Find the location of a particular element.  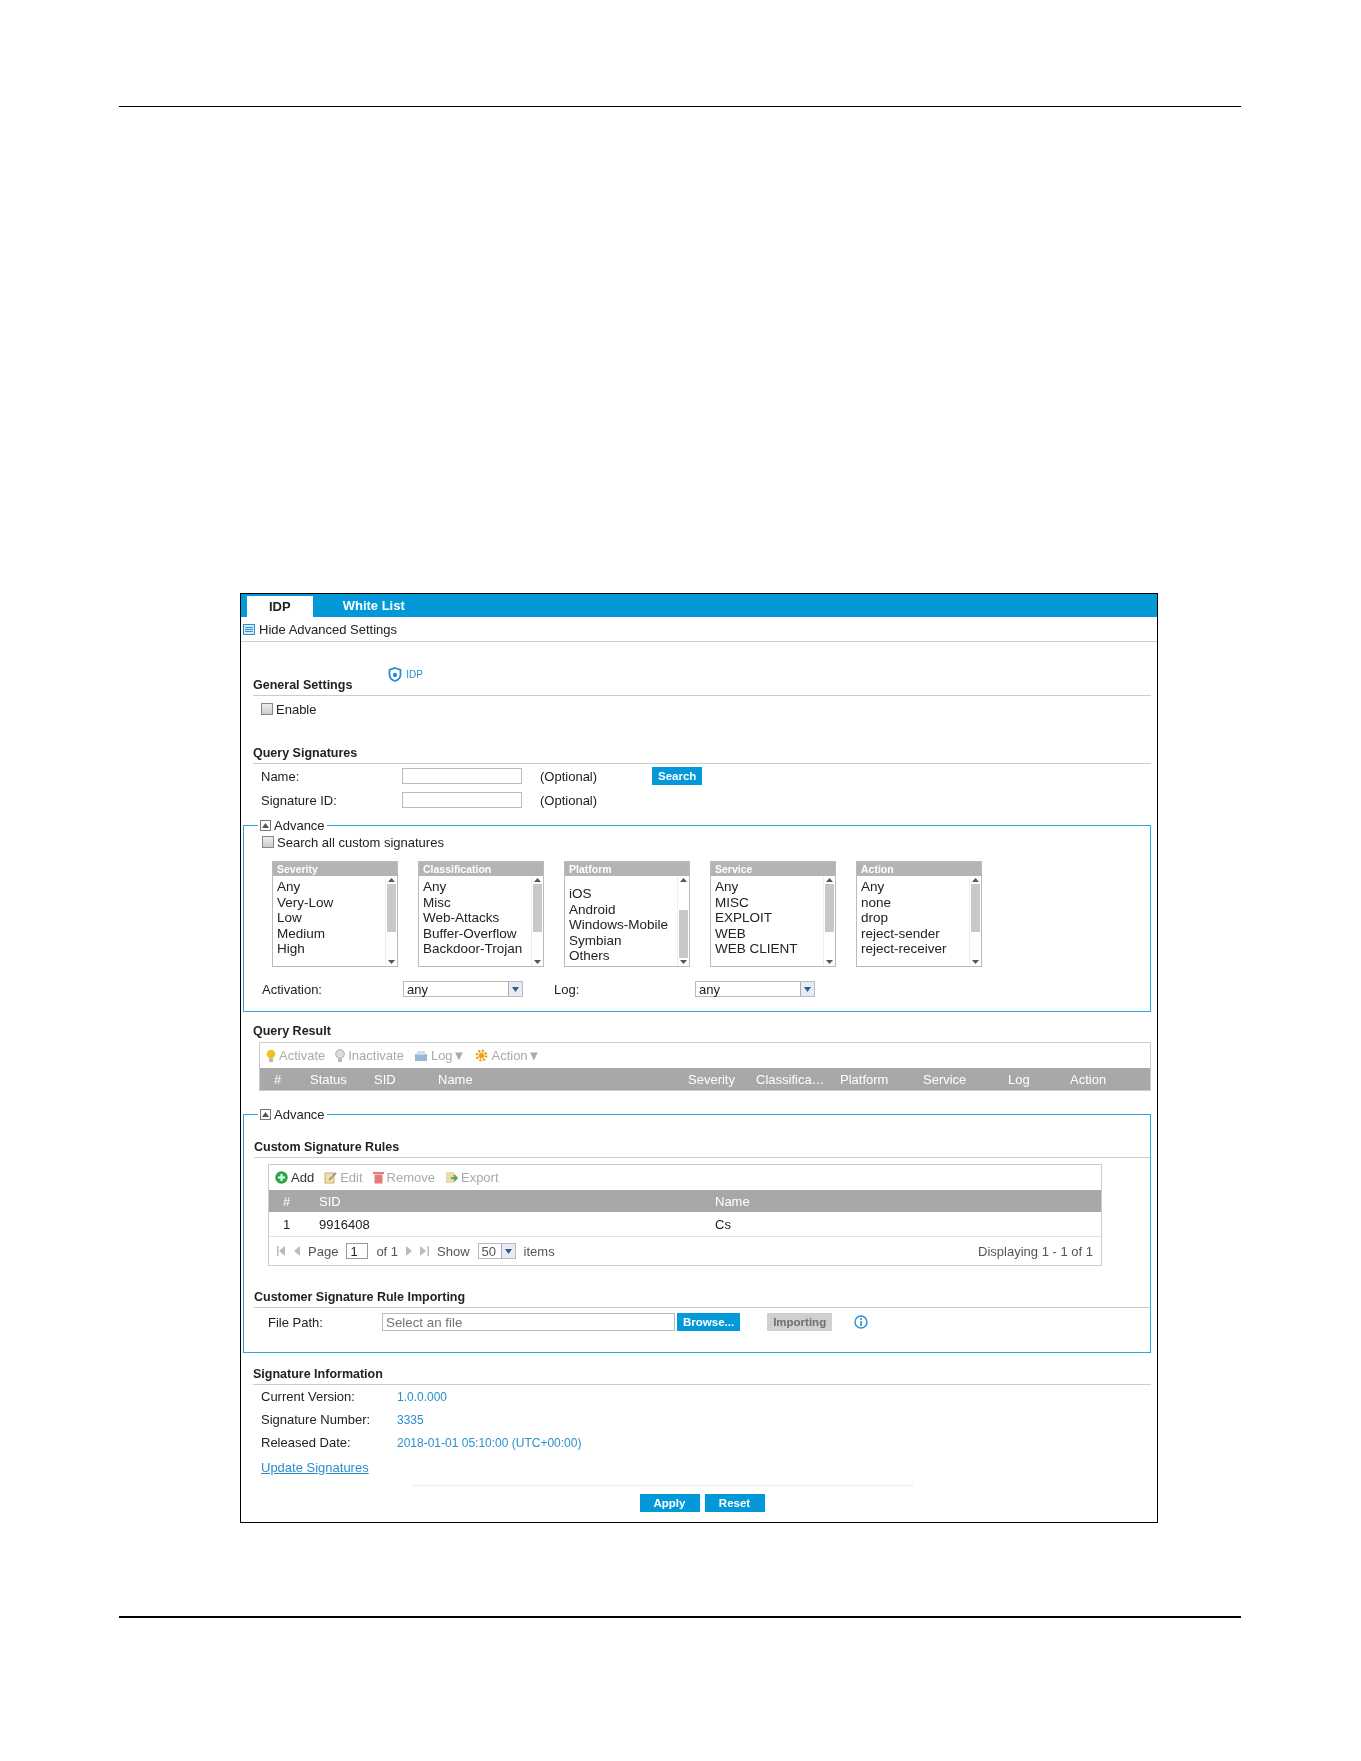

section-legend: Advance is located at coordinates (299, 1114).